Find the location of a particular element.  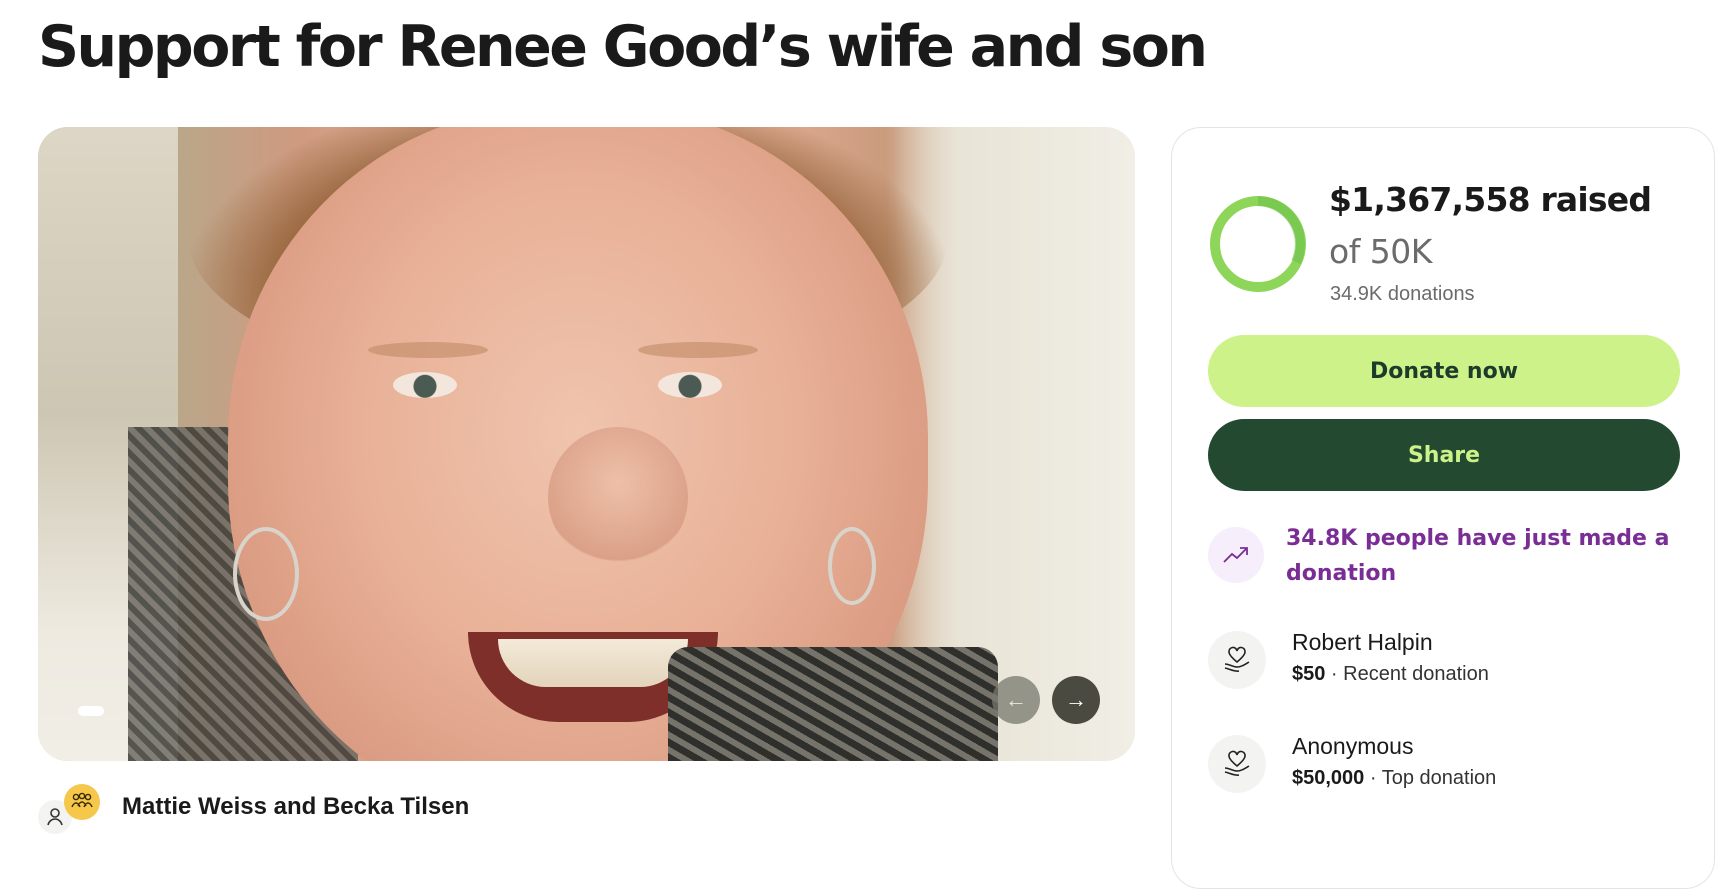

donor-name: Anonymous is located at coordinates (1353, 746).